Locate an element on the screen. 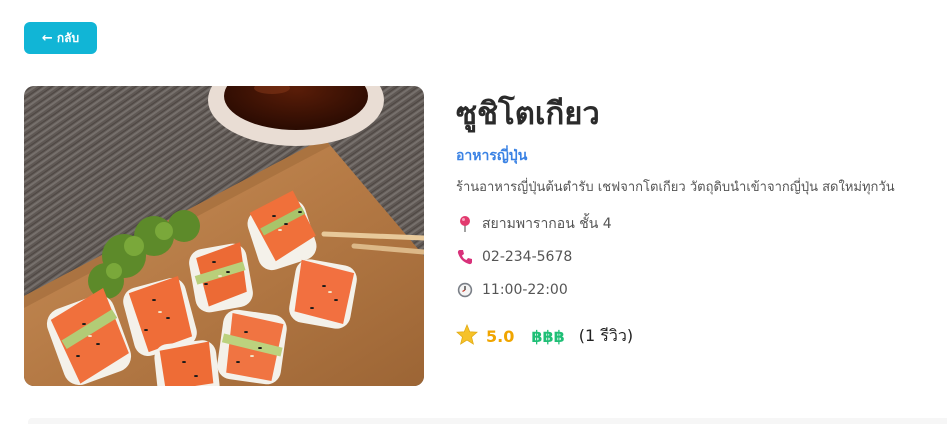 The height and width of the screenshot is (424, 947). rating-value: 5.0 is located at coordinates (500, 336).